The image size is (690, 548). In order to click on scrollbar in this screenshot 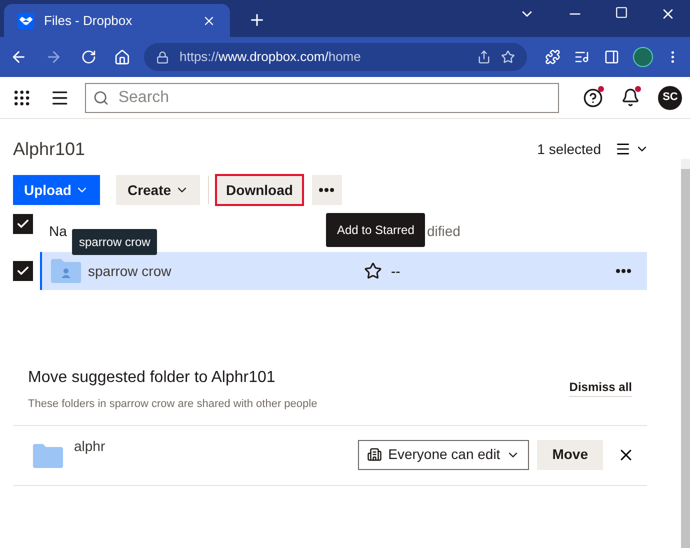, I will do `click(685, 353)`.